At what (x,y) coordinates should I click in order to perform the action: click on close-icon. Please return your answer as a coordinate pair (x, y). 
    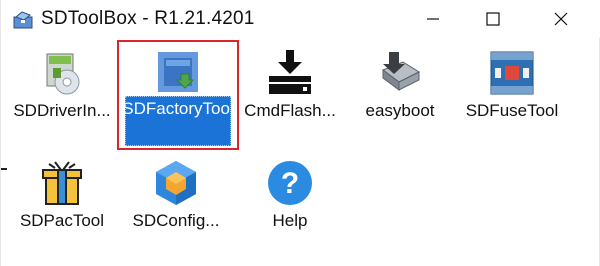
    Looking at the image, I should click on (561, 19).